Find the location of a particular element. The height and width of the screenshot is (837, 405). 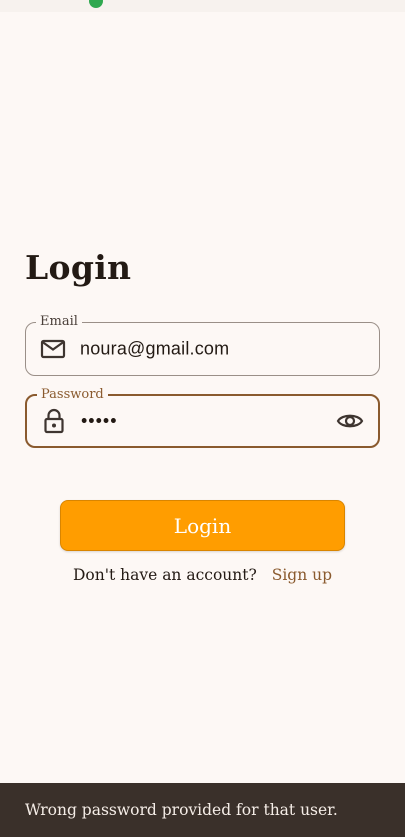

password-field-label: Password is located at coordinates (72, 395).